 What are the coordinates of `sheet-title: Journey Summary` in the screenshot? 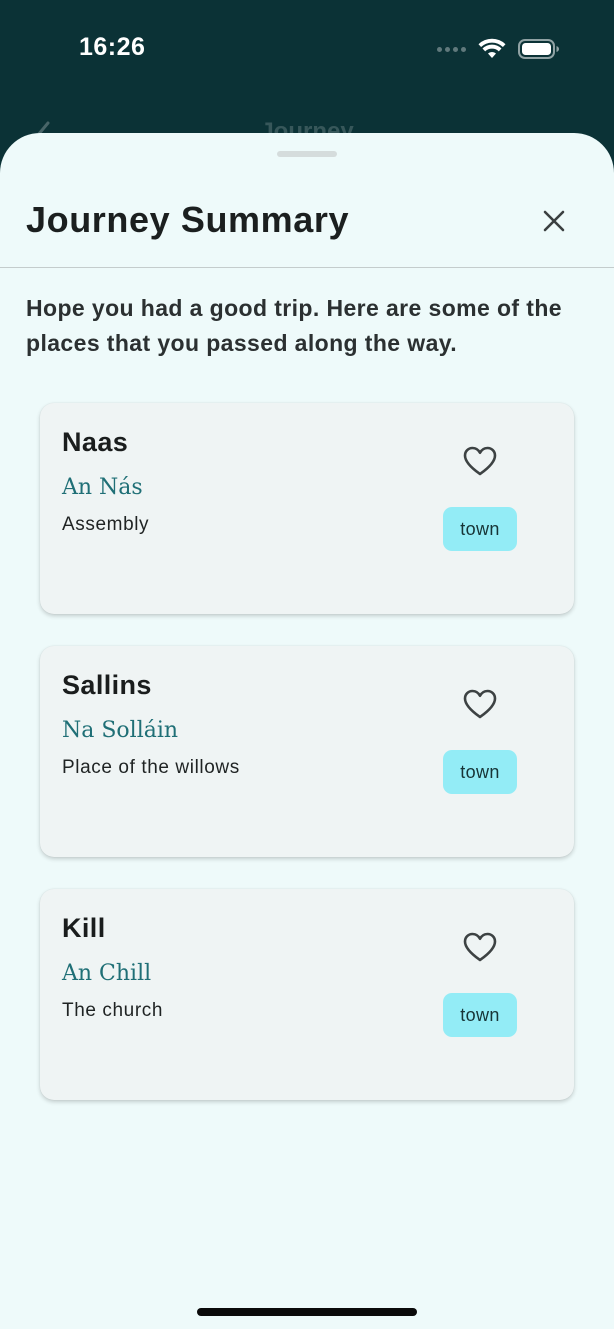 It's located at (188, 219).